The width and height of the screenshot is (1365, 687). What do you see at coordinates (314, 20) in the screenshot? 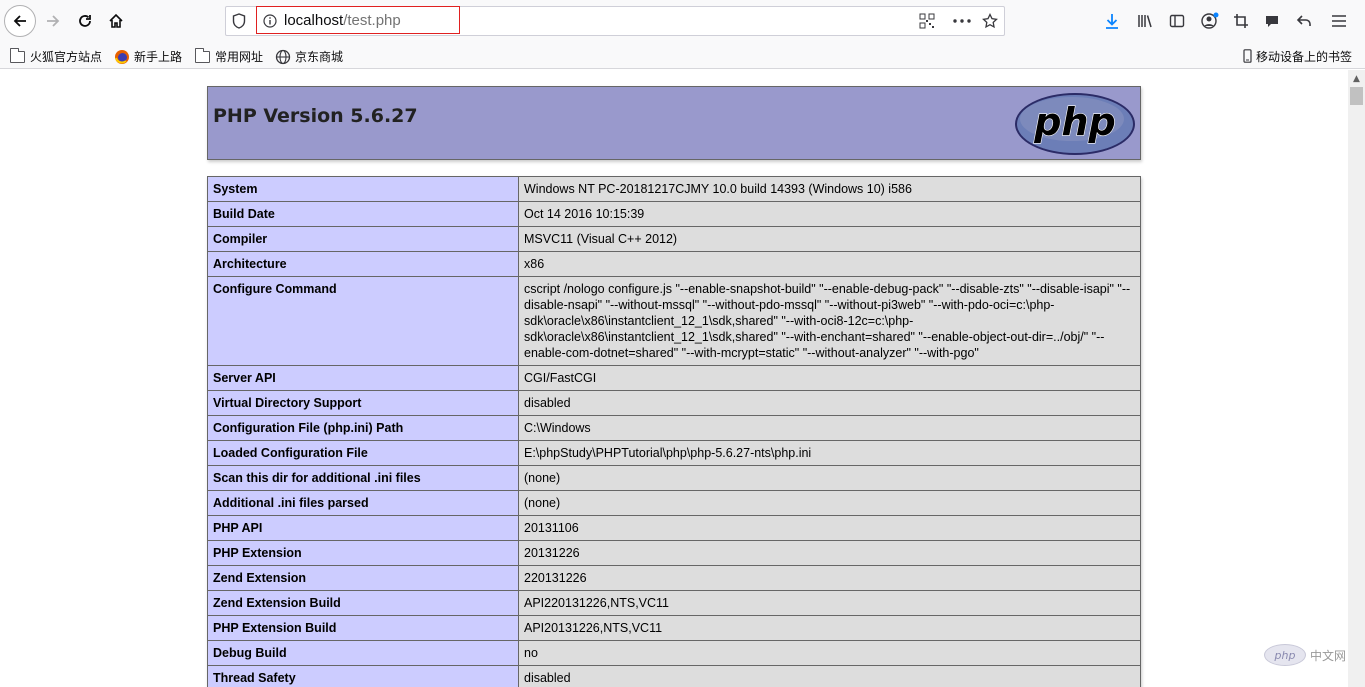
I see `url-host: localhost` at bounding box center [314, 20].